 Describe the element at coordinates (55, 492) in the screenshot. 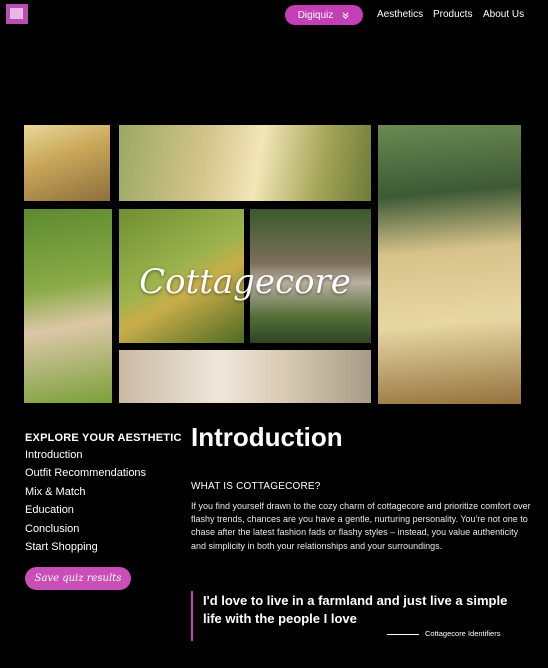

I see `sidebar-item-mix-match: Mix & Match` at that location.